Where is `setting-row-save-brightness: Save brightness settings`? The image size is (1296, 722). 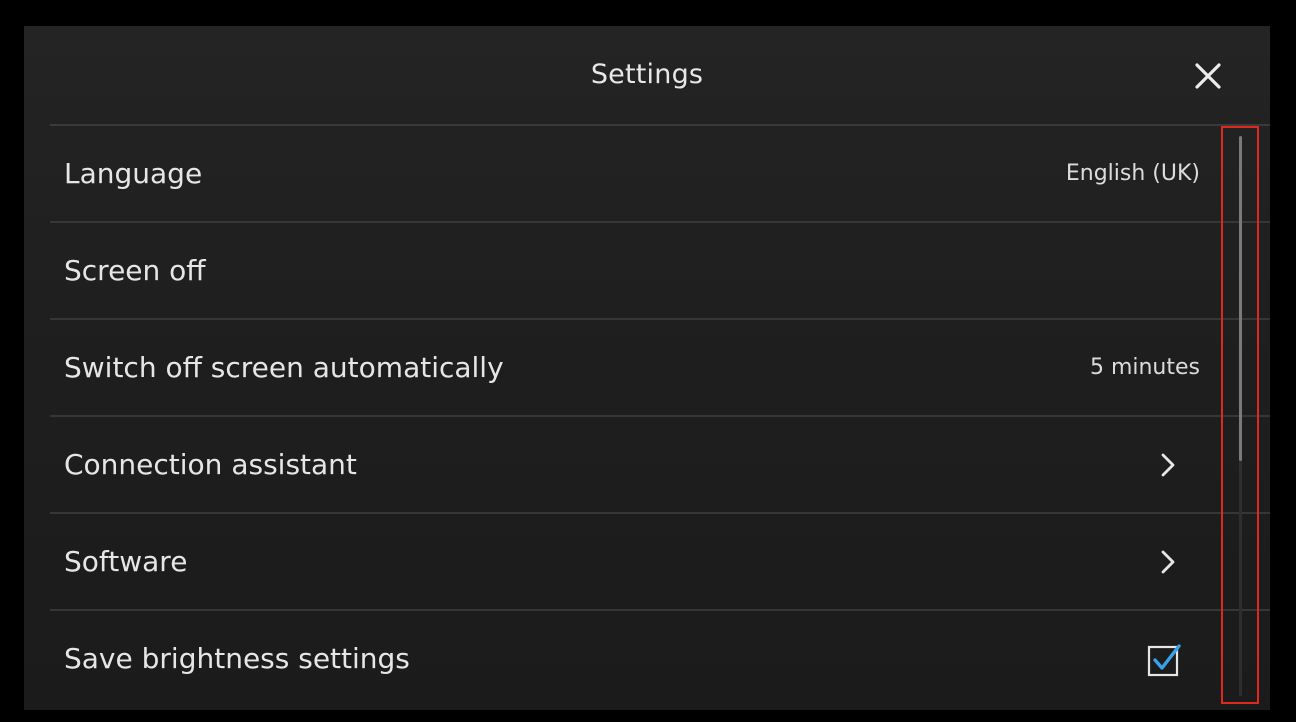
setting-row-save-brightness: Save brightness settings is located at coordinates (647, 659).